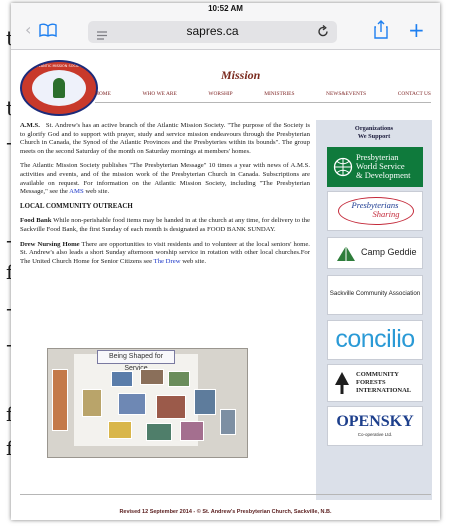 The image size is (453, 527). Describe the element at coordinates (383, 175) in the screenshot. I see `org-pwsd-sub2: & Development` at that location.